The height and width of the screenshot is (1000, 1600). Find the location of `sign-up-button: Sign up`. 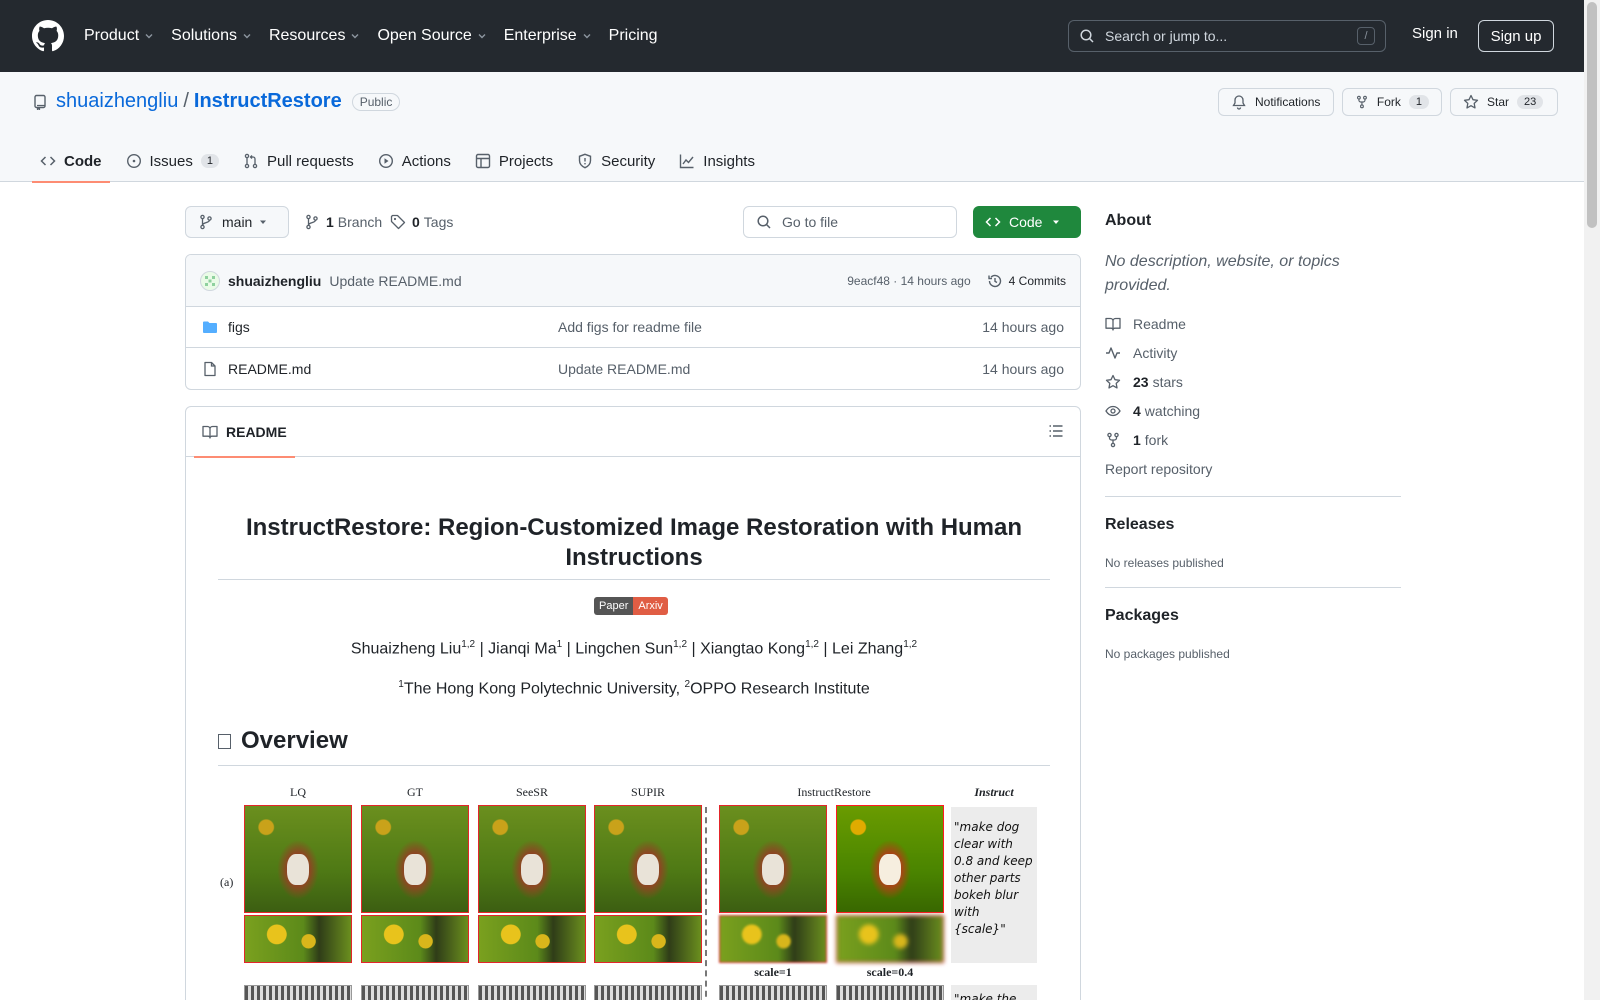

sign-up-button: Sign up is located at coordinates (1516, 36).